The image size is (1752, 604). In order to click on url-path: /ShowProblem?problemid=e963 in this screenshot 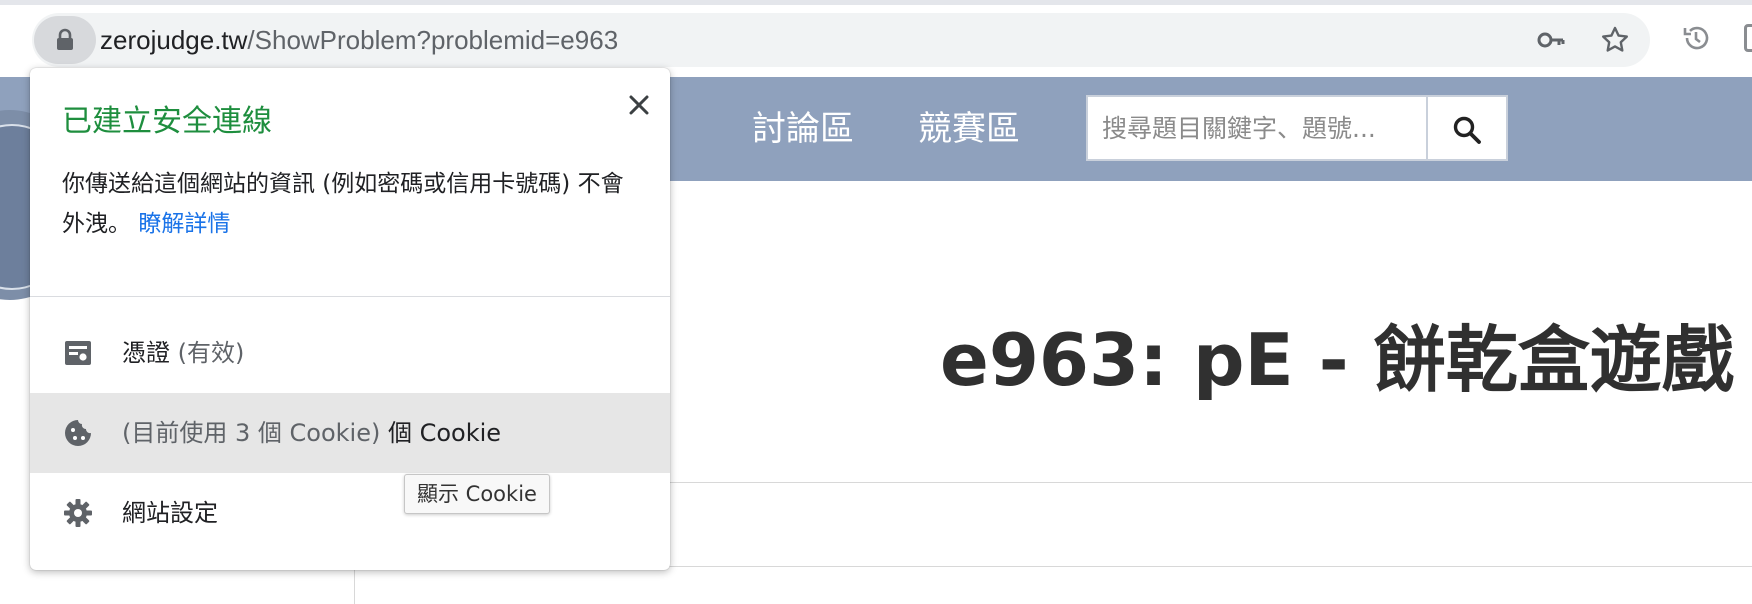, I will do `click(433, 40)`.